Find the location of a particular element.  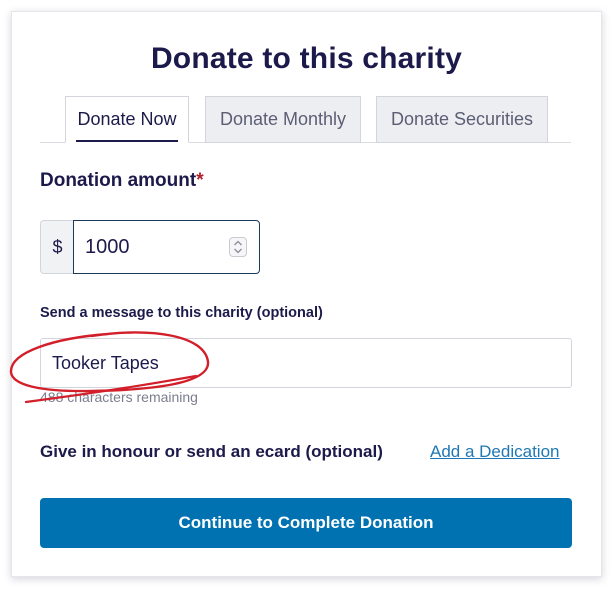

stepper-arrows-icon is located at coordinates (238, 247).